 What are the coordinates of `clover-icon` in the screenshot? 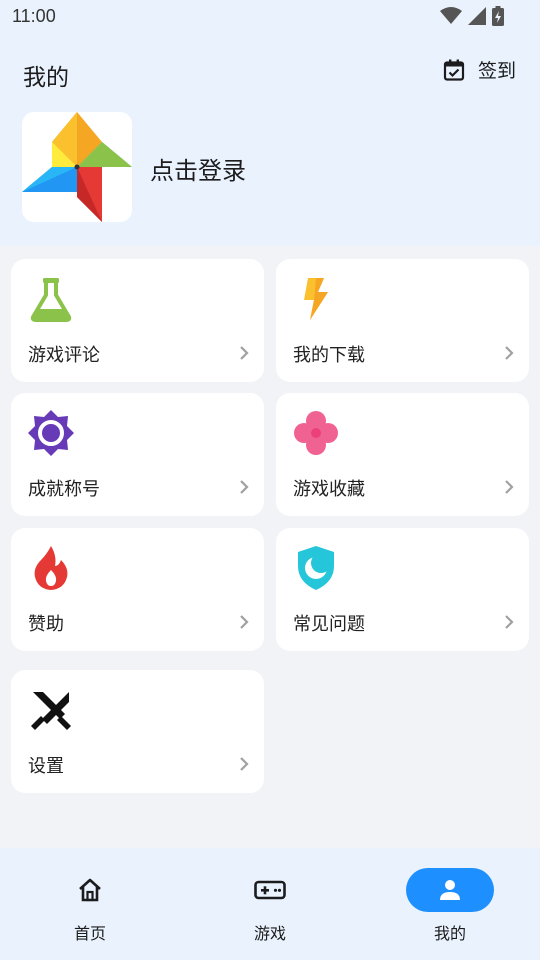 It's located at (316, 433).